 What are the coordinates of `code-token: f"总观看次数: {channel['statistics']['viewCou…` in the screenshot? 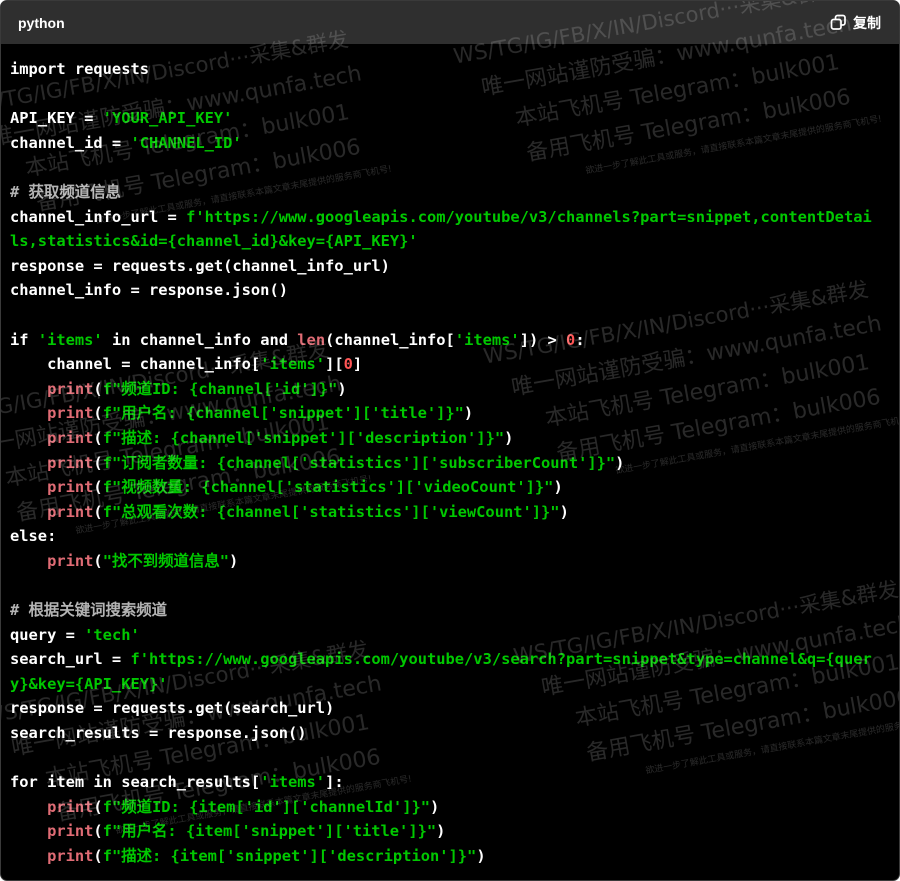 It's located at (331, 511).